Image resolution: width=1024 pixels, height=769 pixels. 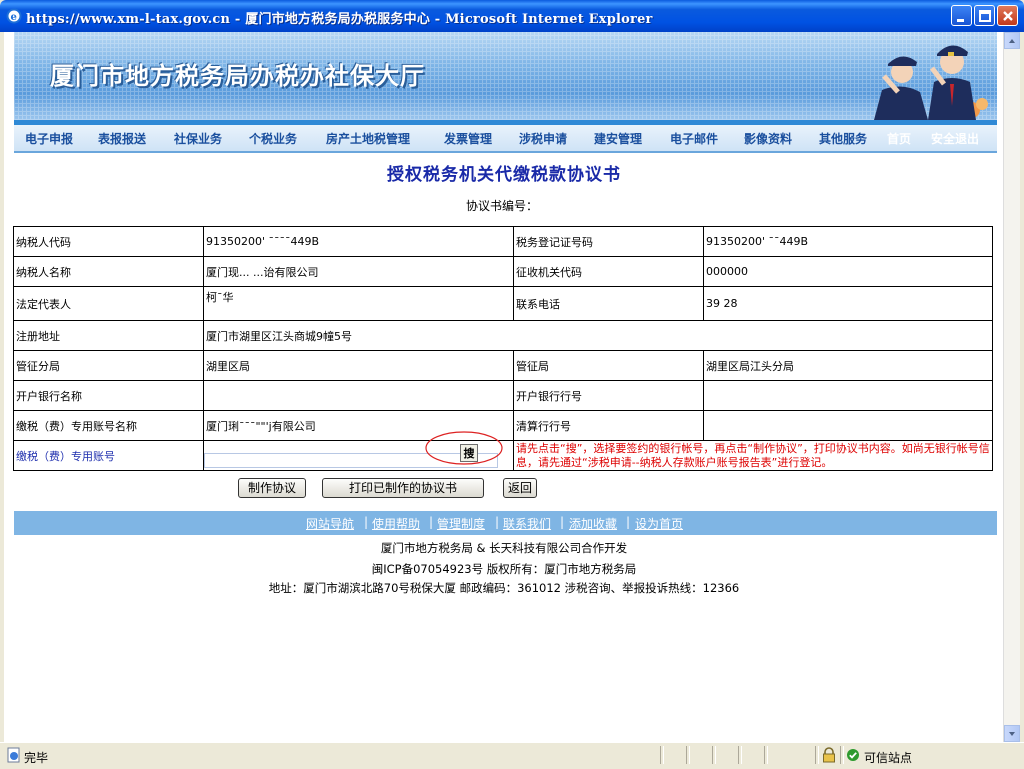 What do you see at coordinates (768, 138) in the screenshot?
I see `nav-item-image-data: 影像资料` at bounding box center [768, 138].